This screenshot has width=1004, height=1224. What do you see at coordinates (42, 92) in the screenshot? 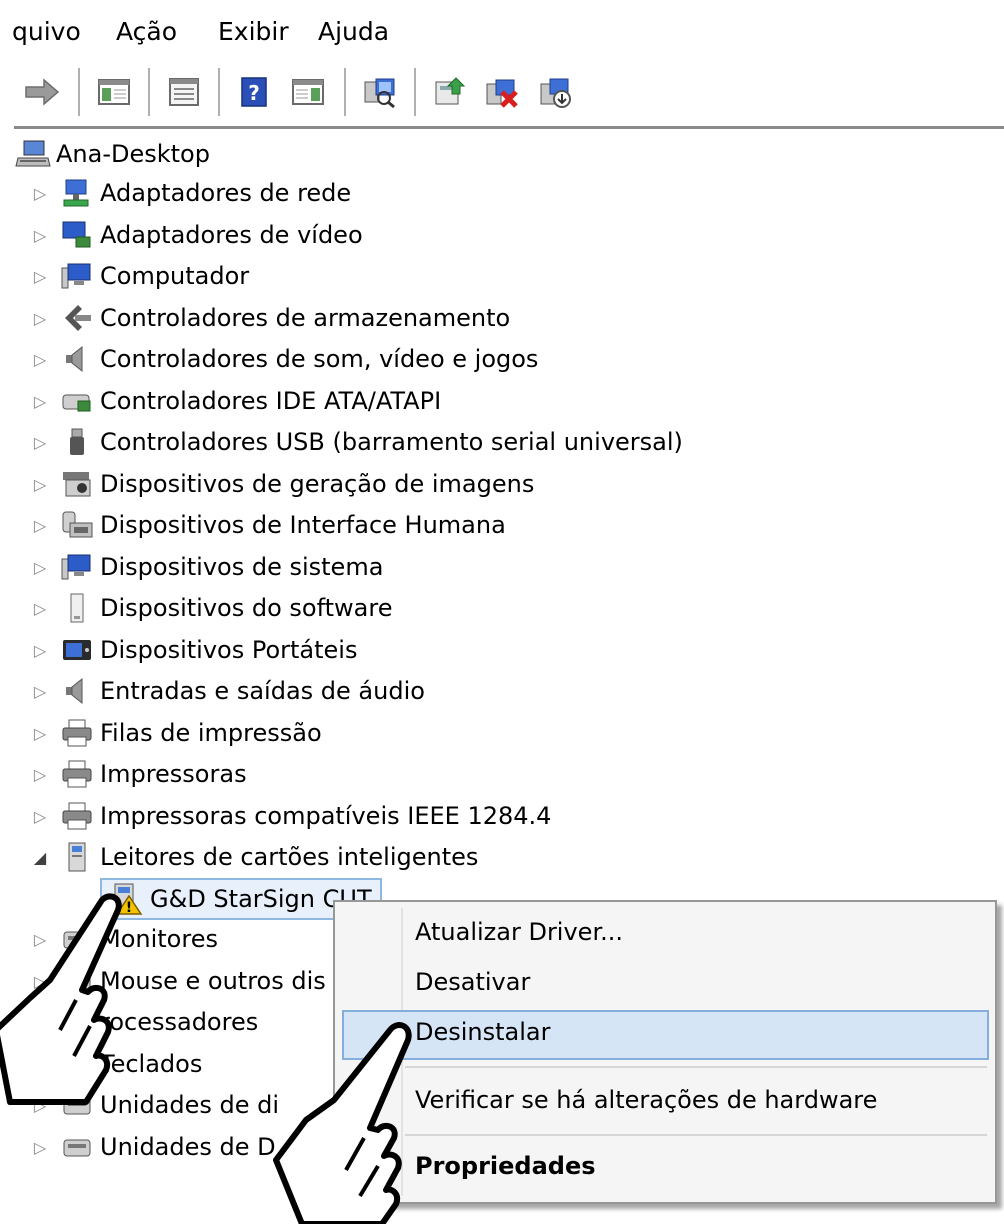
I see `forward-arrow-icon` at bounding box center [42, 92].